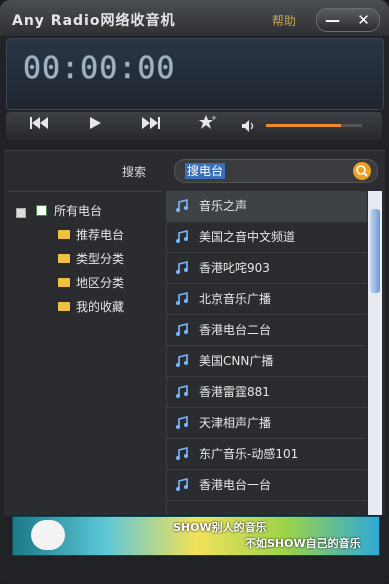 The height and width of the screenshot is (584, 389). What do you see at coordinates (248, 126) in the screenshot?
I see `volume-icon` at bounding box center [248, 126].